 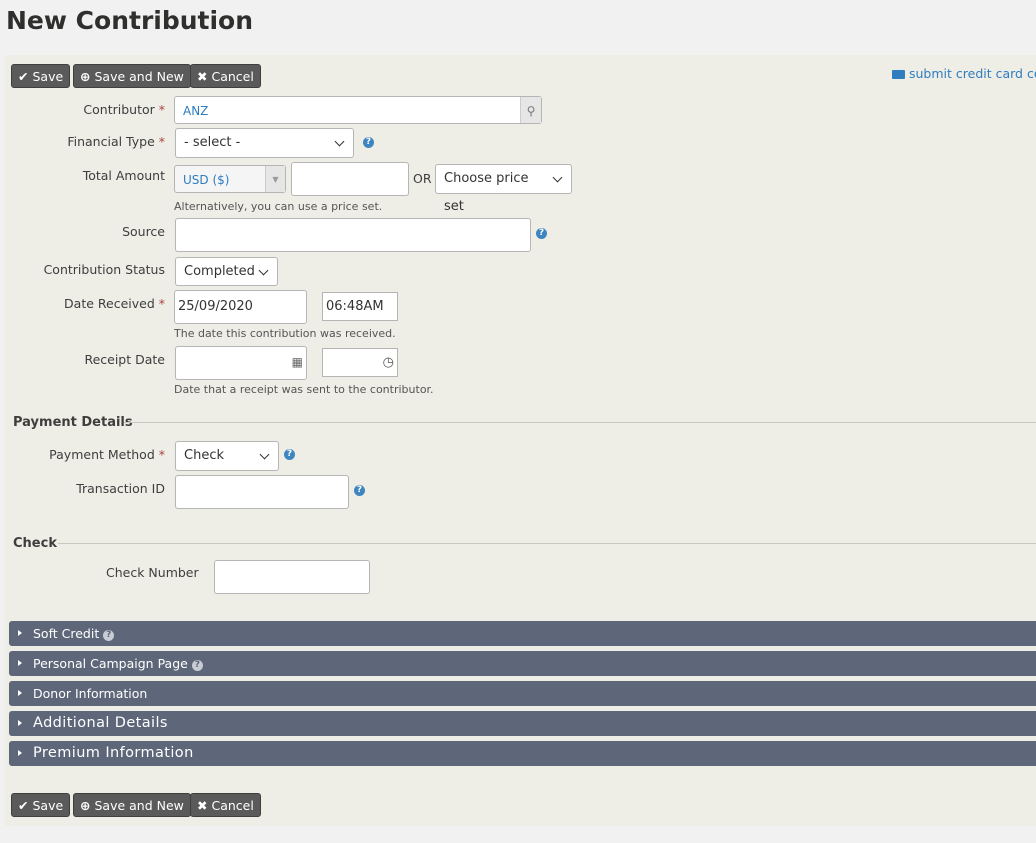 I want to click on search-icon: ⚲, so click(x=530, y=110).